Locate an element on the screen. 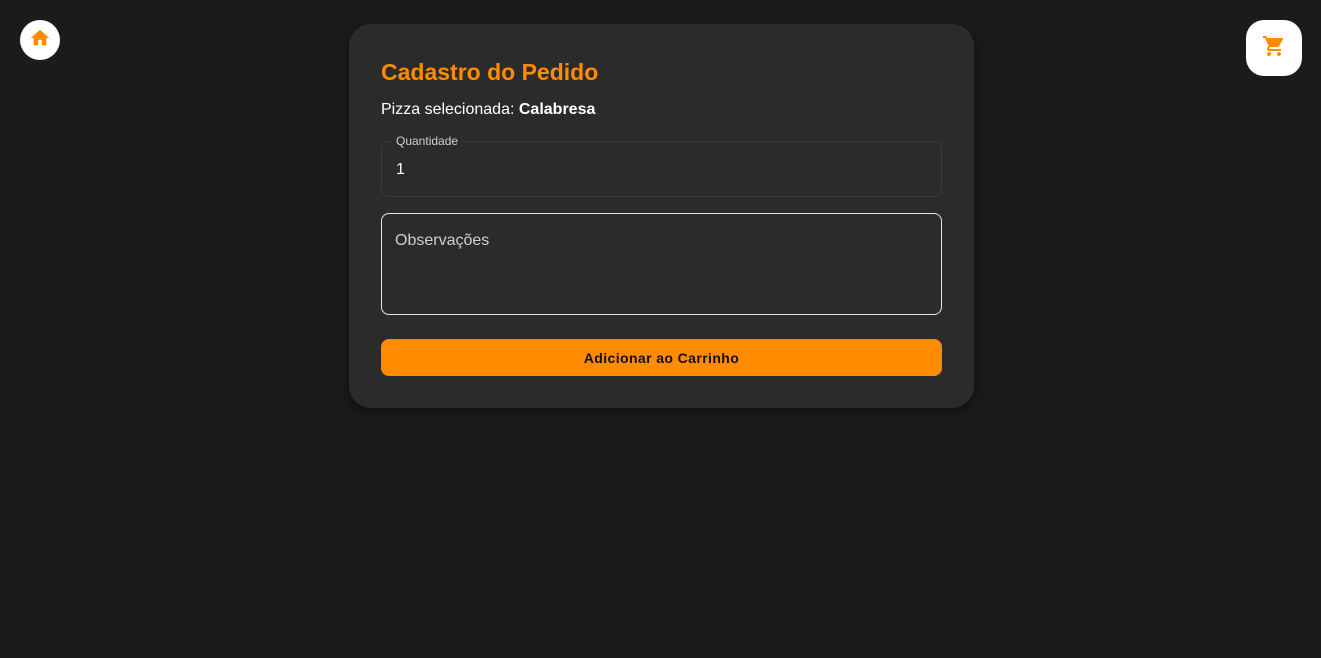  cart-button is located at coordinates (1274, 48).